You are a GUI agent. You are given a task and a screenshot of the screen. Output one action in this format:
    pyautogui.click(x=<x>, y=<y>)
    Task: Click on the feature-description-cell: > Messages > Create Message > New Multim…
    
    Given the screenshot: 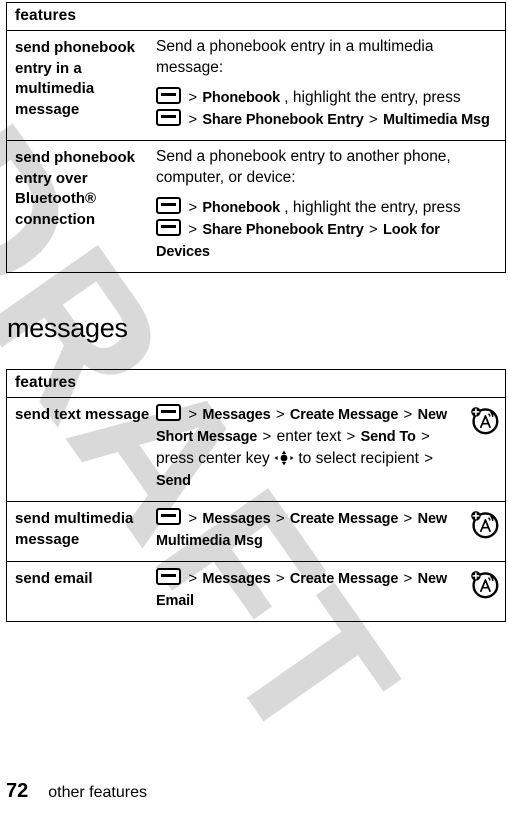 What is the action you would take?
    pyautogui.click(x=309, y=531)
    